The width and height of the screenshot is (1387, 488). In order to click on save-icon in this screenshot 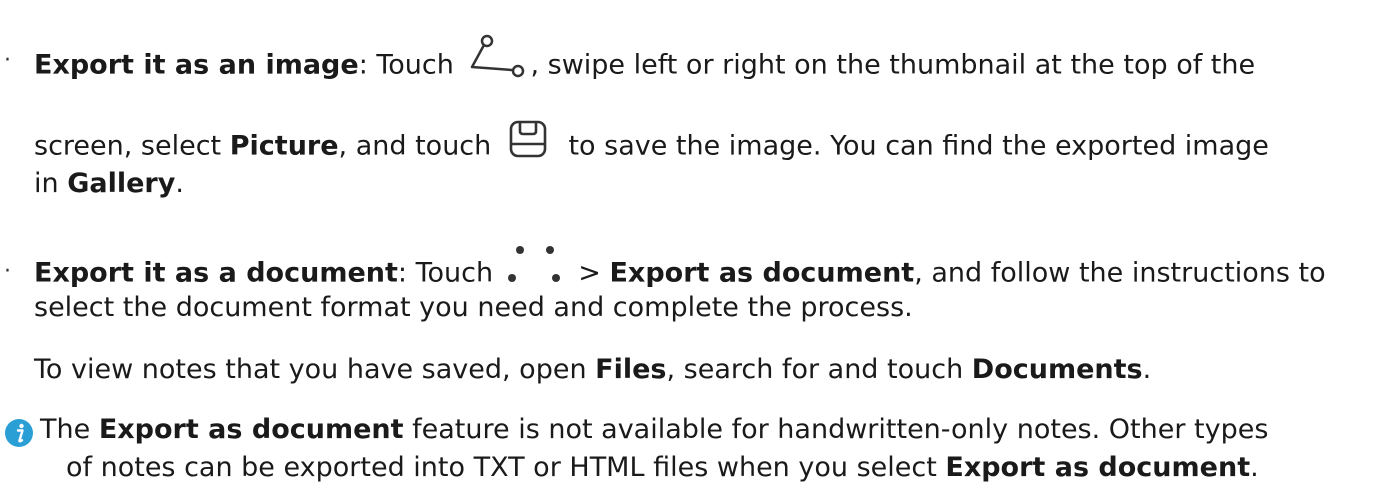, I will do `click(528, 139)`.